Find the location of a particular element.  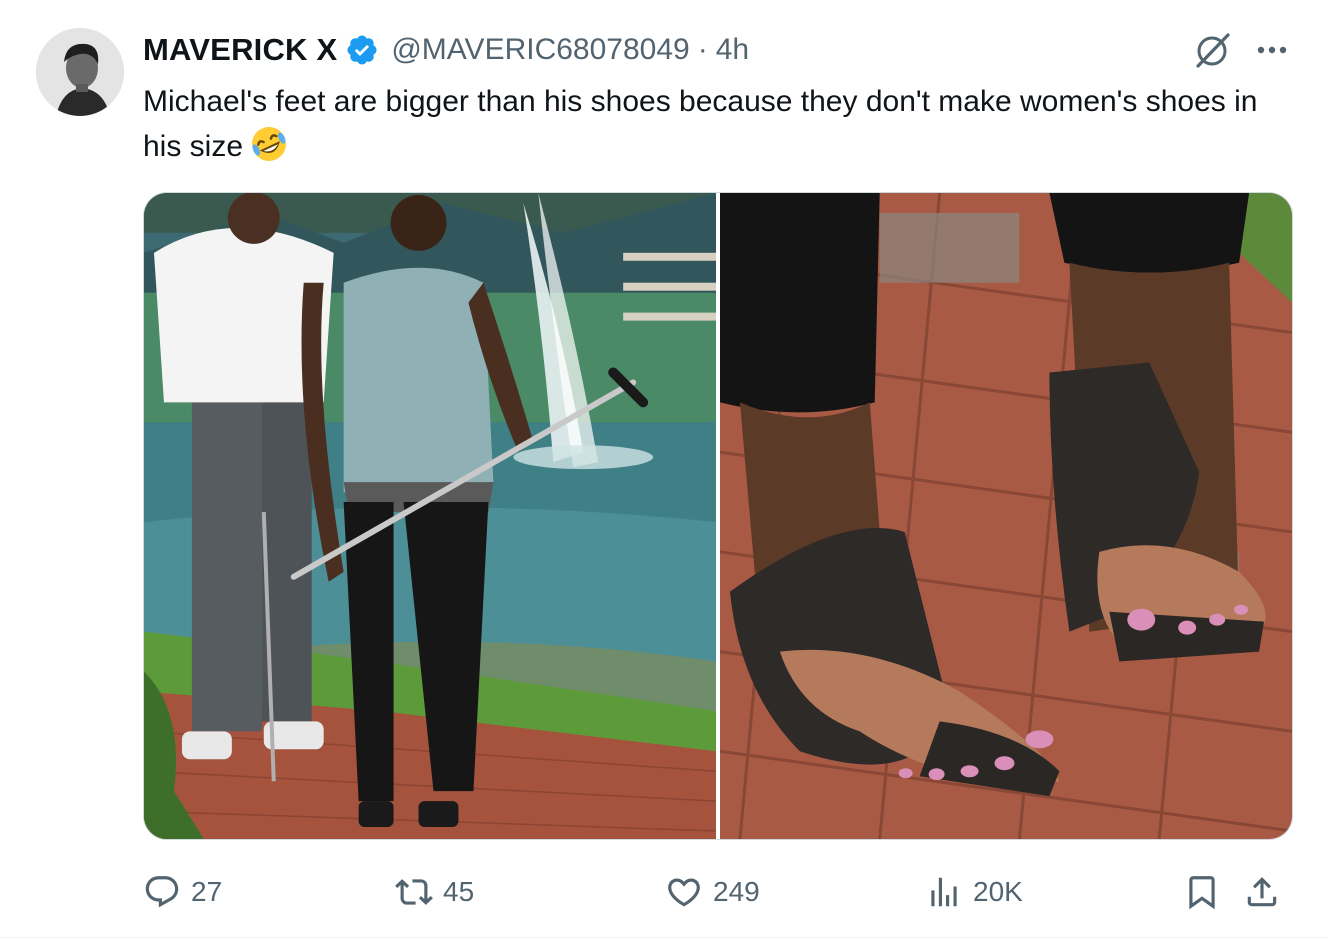

like-count: 249 is located at coordinates (736, 891).